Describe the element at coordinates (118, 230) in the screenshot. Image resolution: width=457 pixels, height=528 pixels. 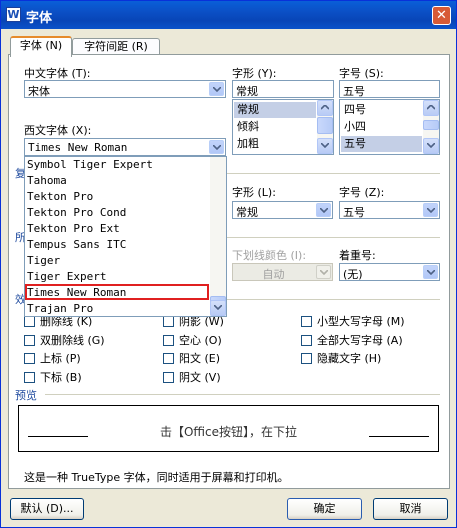
I see `font-option: Tekton Pro Ext` at that location.